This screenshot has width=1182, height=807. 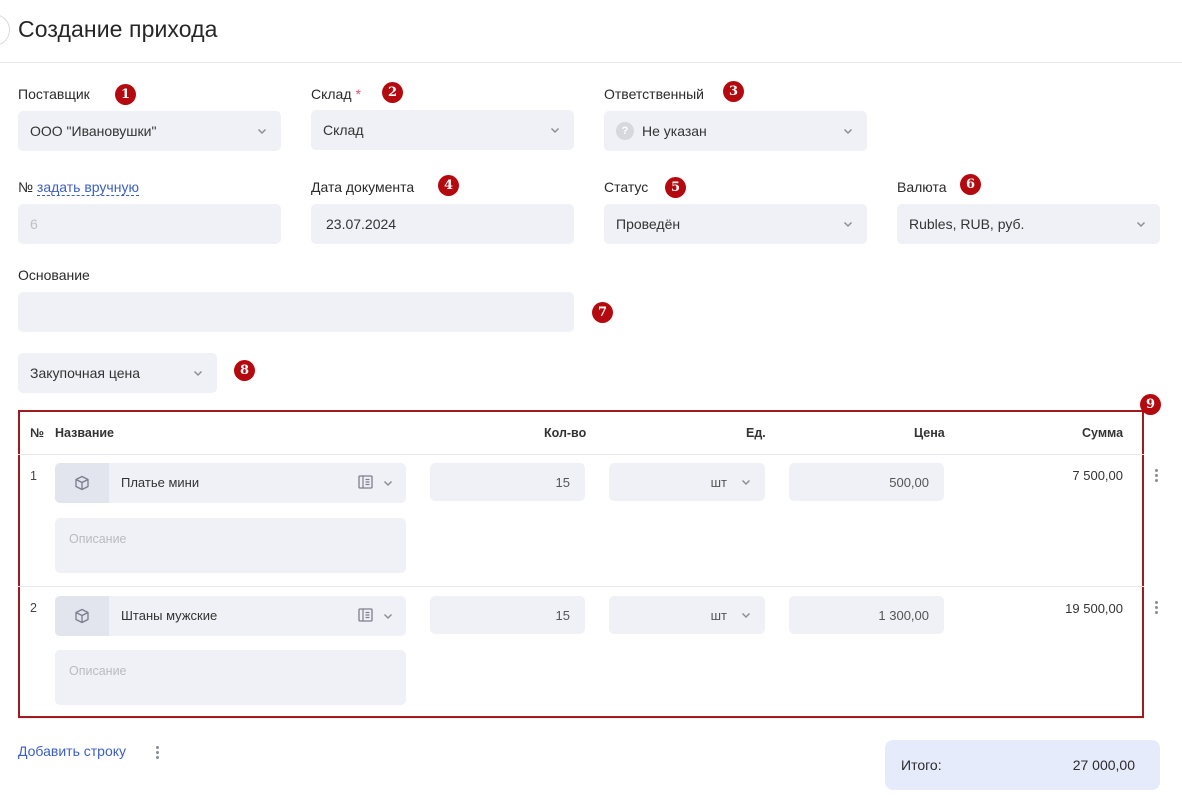 What do you see at coordinates (158, 753) in the screenshot?
I see `add-row-menu-icon` at bounding box center [158, 753].